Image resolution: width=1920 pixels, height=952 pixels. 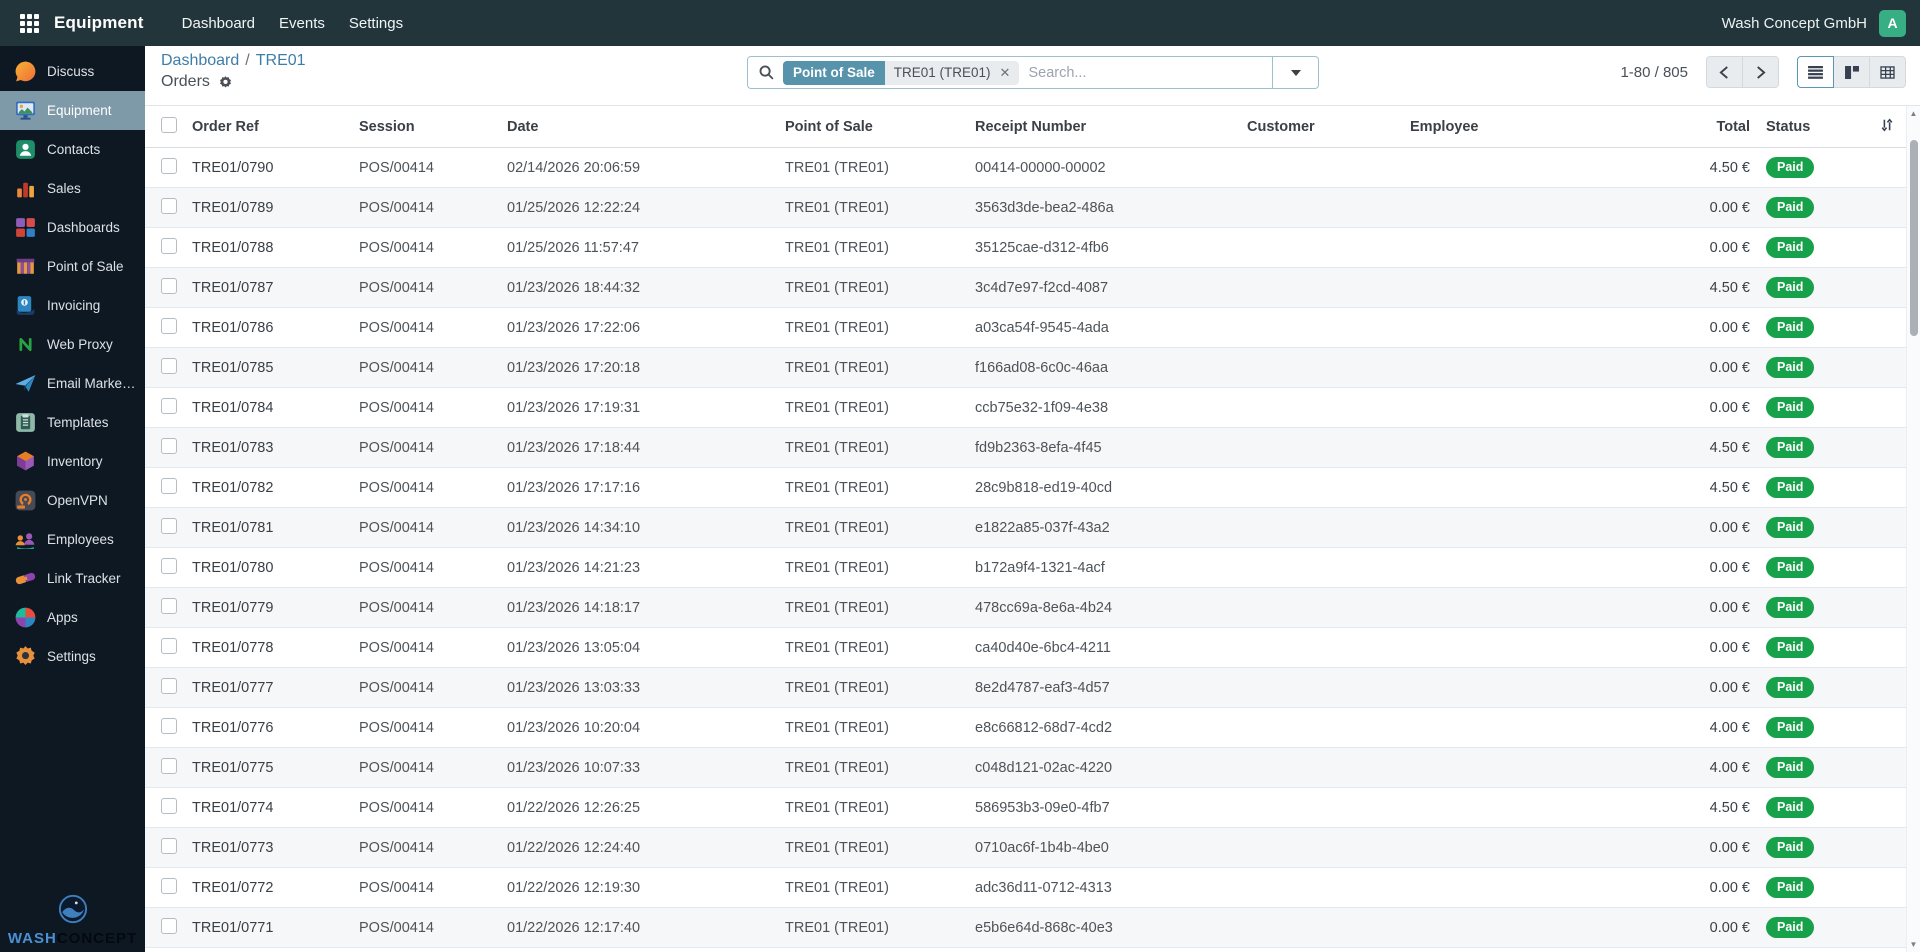 What do you see at coordinates (1654, 72) in the screenshot?
I see `pager-range: 1-80 / 805` at bounding box center [1654, 72].